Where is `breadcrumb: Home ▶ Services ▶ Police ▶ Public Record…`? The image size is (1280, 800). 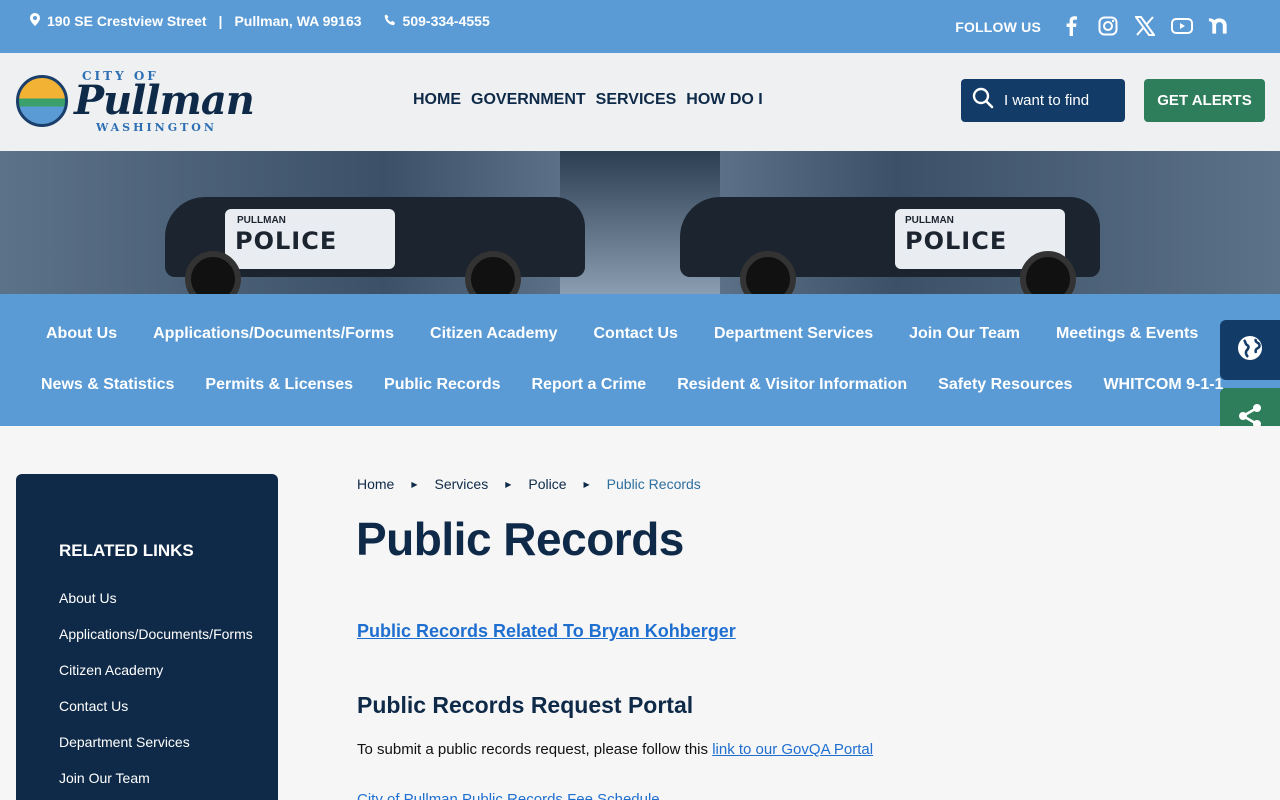 breadcrumb: Home ▶ Services ▶ Police ▶ Public Record… is located at coordinates (529, 484).